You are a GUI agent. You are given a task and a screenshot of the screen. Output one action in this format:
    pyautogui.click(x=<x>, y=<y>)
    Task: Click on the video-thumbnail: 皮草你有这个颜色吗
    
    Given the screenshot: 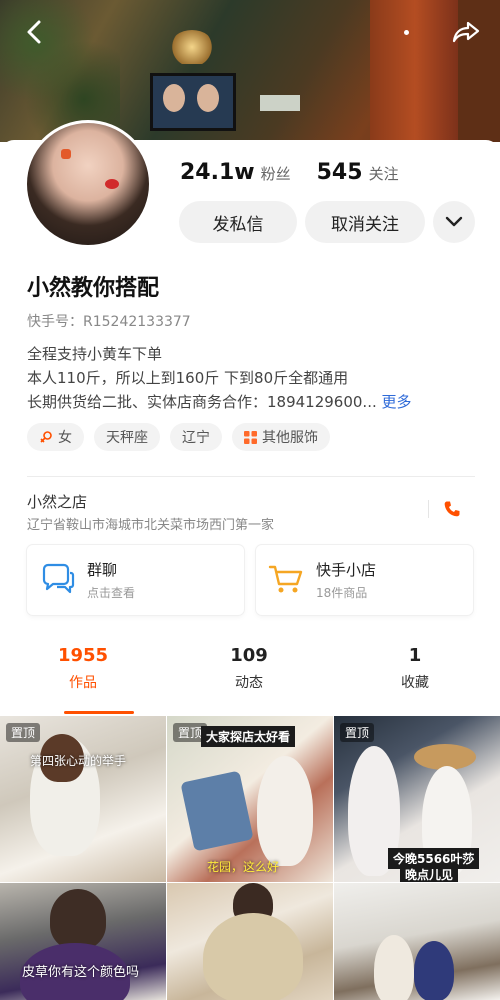 What is the action you would take?
    pyautogui.click(x=83, y=941)
    